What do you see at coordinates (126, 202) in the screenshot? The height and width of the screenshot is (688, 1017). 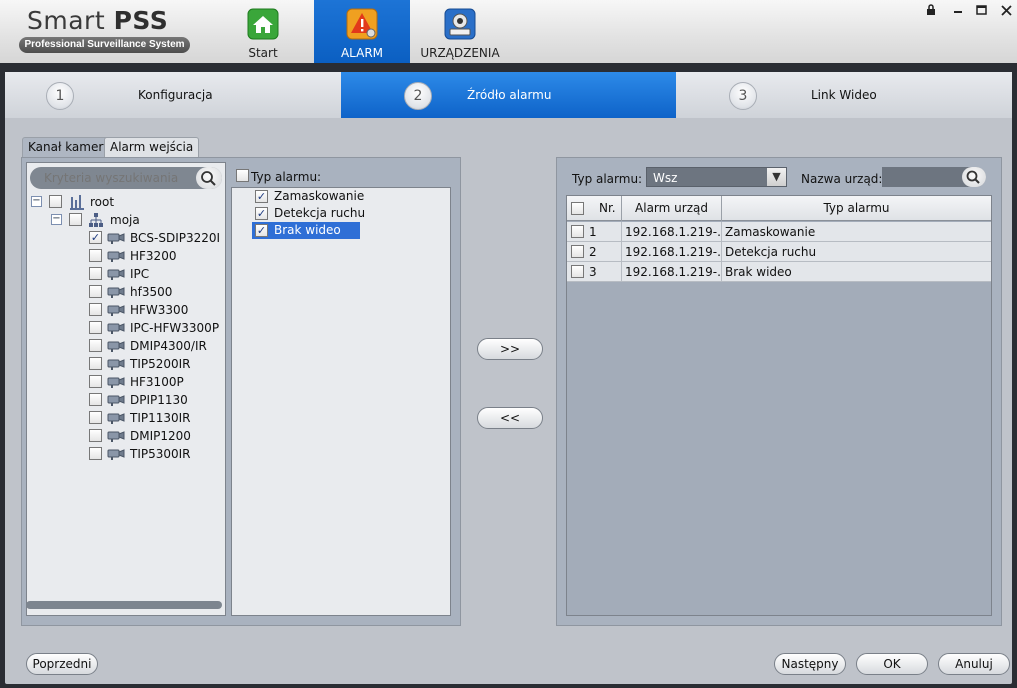 I see `tree-root: − root` at bounding box center [126, 202].